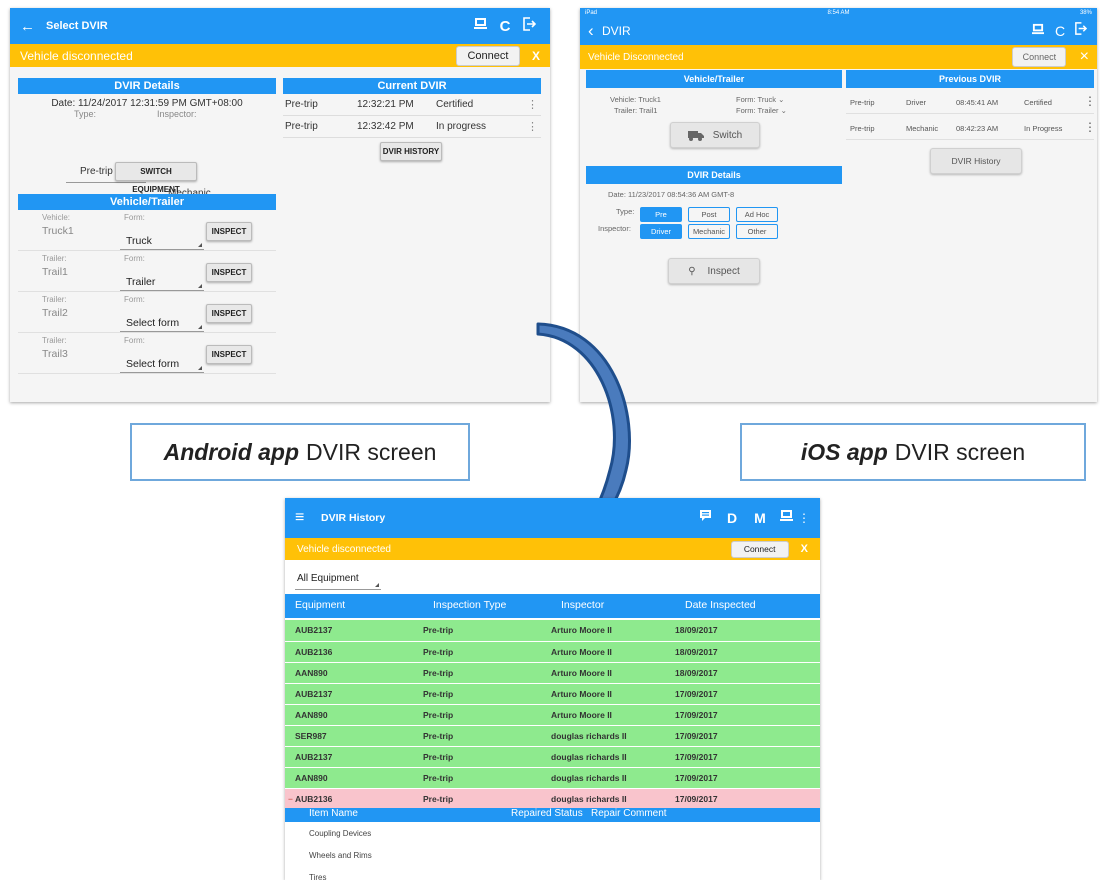 Image resolution: width=1100 pixels, height=880 pixels. What do you see at coordinates (804, 549) in the screenshot?
I see `history-close-banner-icon: X` at bounding box center [804, 549].